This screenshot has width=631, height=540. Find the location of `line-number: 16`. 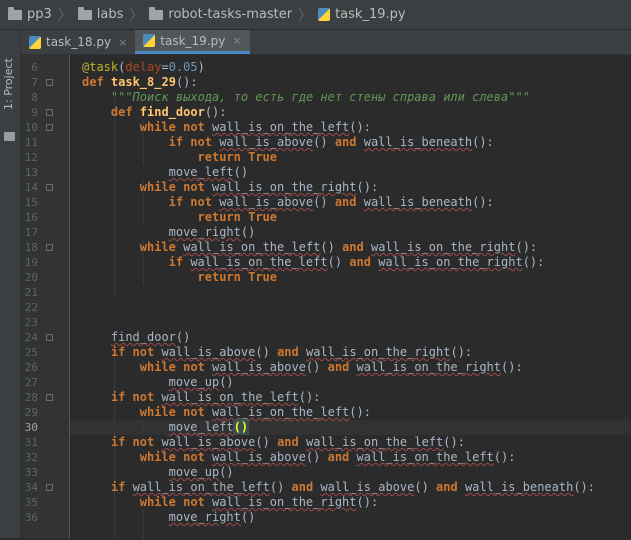

line-number: 16 is located at coordinates (31, 217).